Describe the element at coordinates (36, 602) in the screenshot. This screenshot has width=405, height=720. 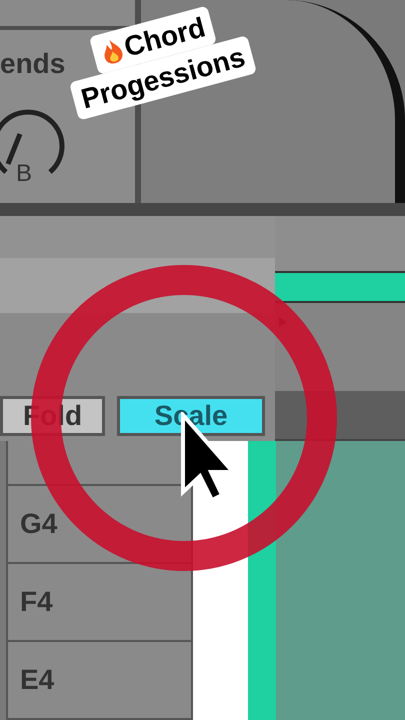
I see `note-label: F4` at that location.